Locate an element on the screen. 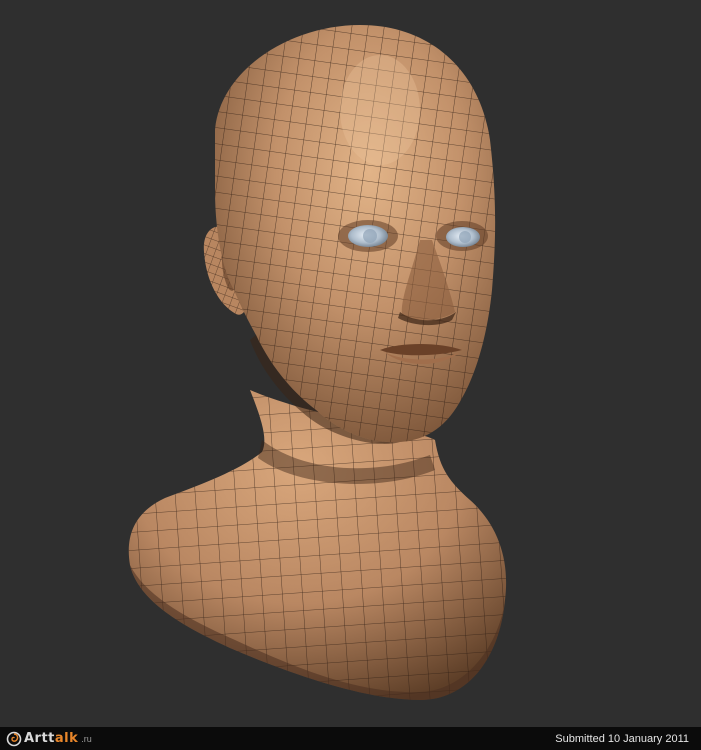  logo-domain-suffix: .ru is located at coordinates (86, 738).